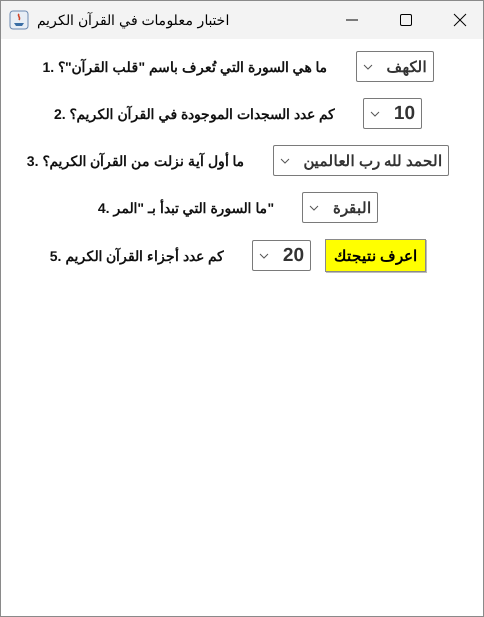  I want to click on question-label: 2. كم عدد السجدات الموجودة في القرآن الكريم؟, so click(194, 114).